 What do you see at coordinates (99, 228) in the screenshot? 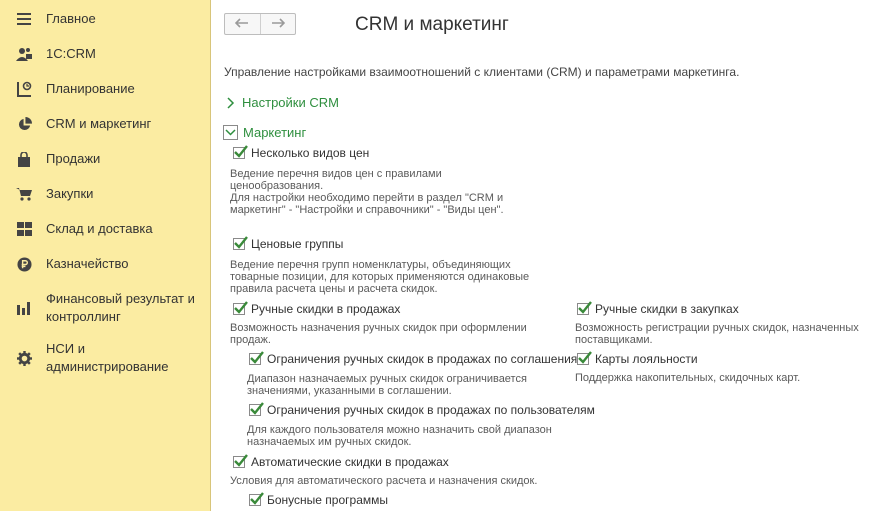
I see `sidebar-item-label: Склад и доставка` at bounding box center [99, 228].